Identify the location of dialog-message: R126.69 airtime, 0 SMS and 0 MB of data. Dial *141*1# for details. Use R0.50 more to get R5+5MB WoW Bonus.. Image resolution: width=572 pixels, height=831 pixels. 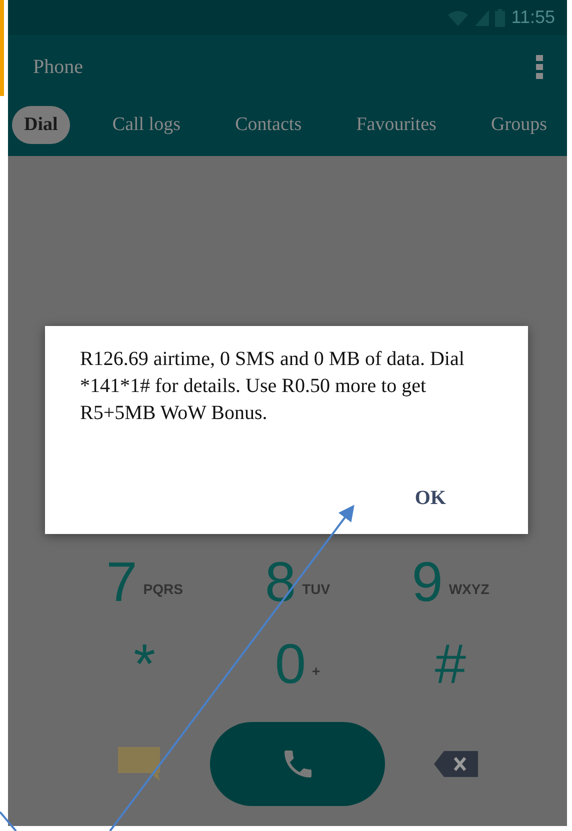
(273, 386).